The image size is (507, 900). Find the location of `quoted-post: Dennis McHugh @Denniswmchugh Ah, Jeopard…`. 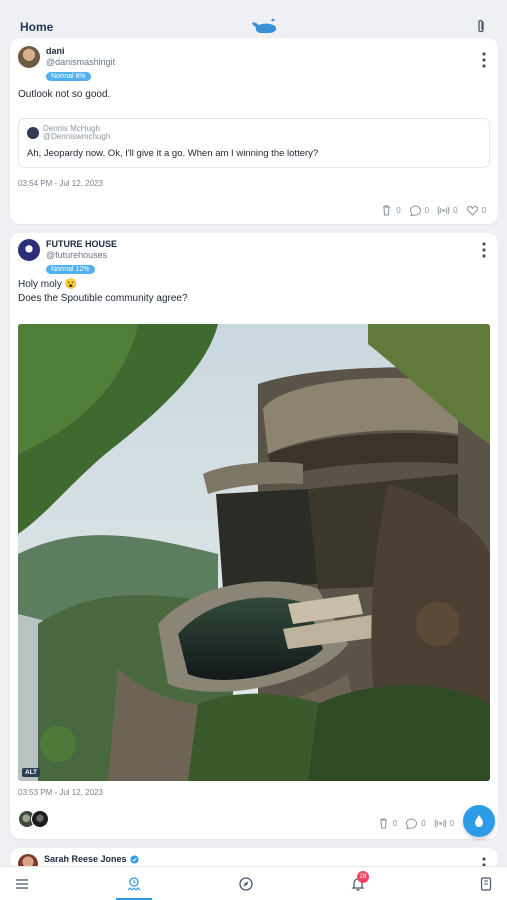

quoted-post: Dennis McHugh @Denniswmchugh Ah, Jeopard… is located at coordinates (254, 143).